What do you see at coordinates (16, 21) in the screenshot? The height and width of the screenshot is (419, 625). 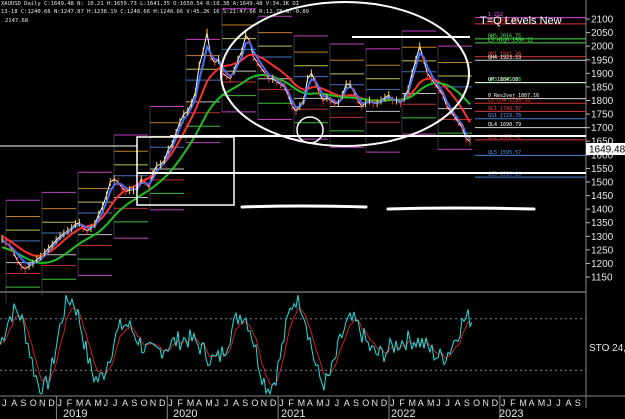 I see `header-line3: 2147.68` at bounding box center [16, 21].